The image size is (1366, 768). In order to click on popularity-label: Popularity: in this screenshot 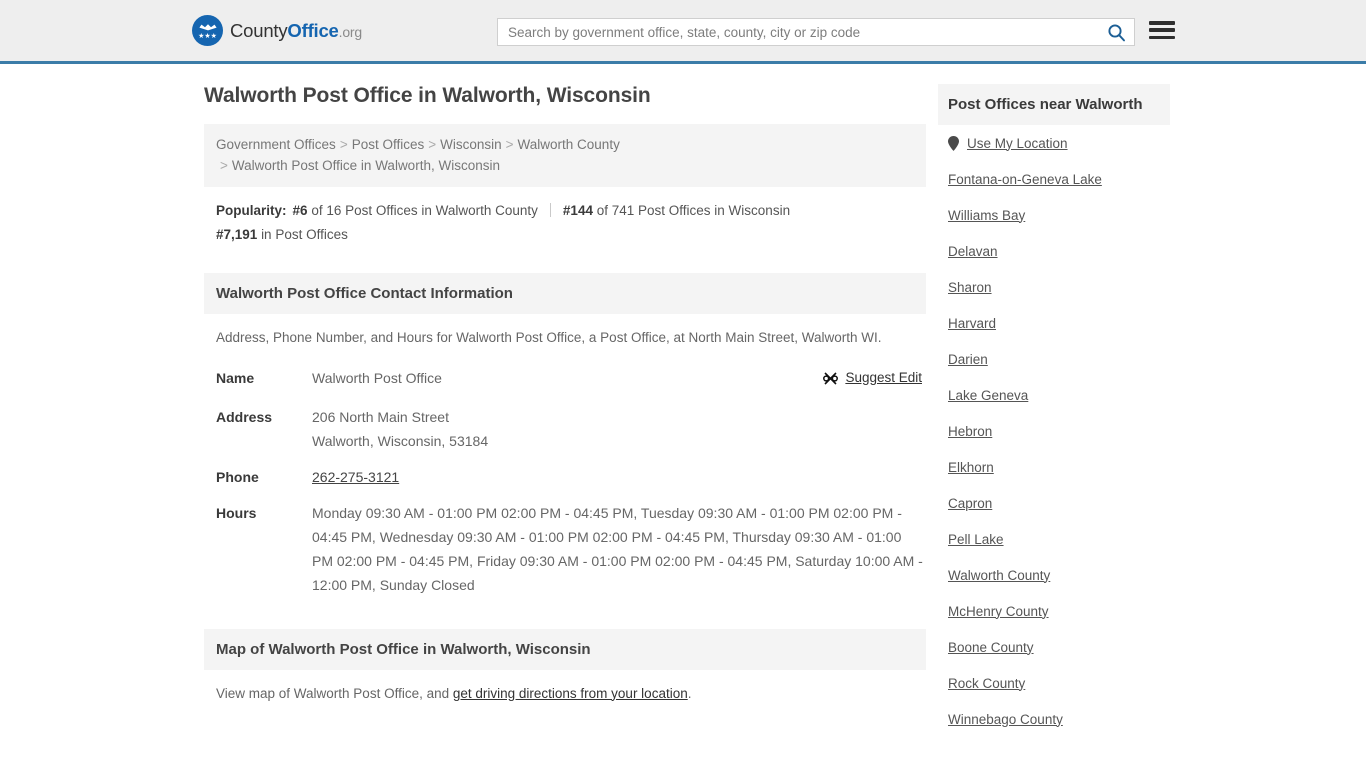, I will do `click(251, 210)`.